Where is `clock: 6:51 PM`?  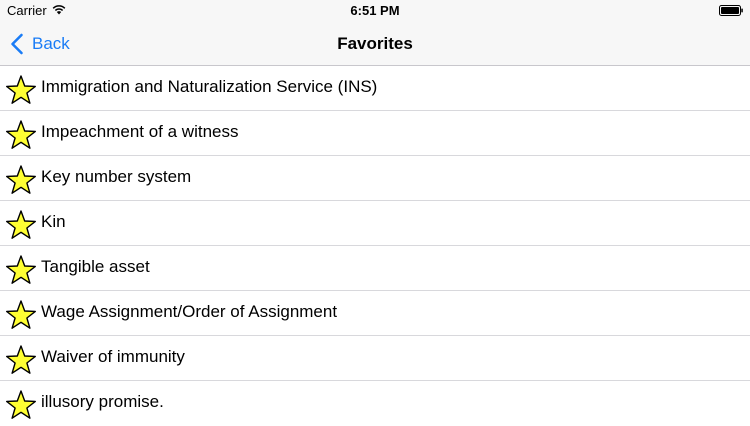 clock: 6:51 PM is located at coordinates (375, 10).